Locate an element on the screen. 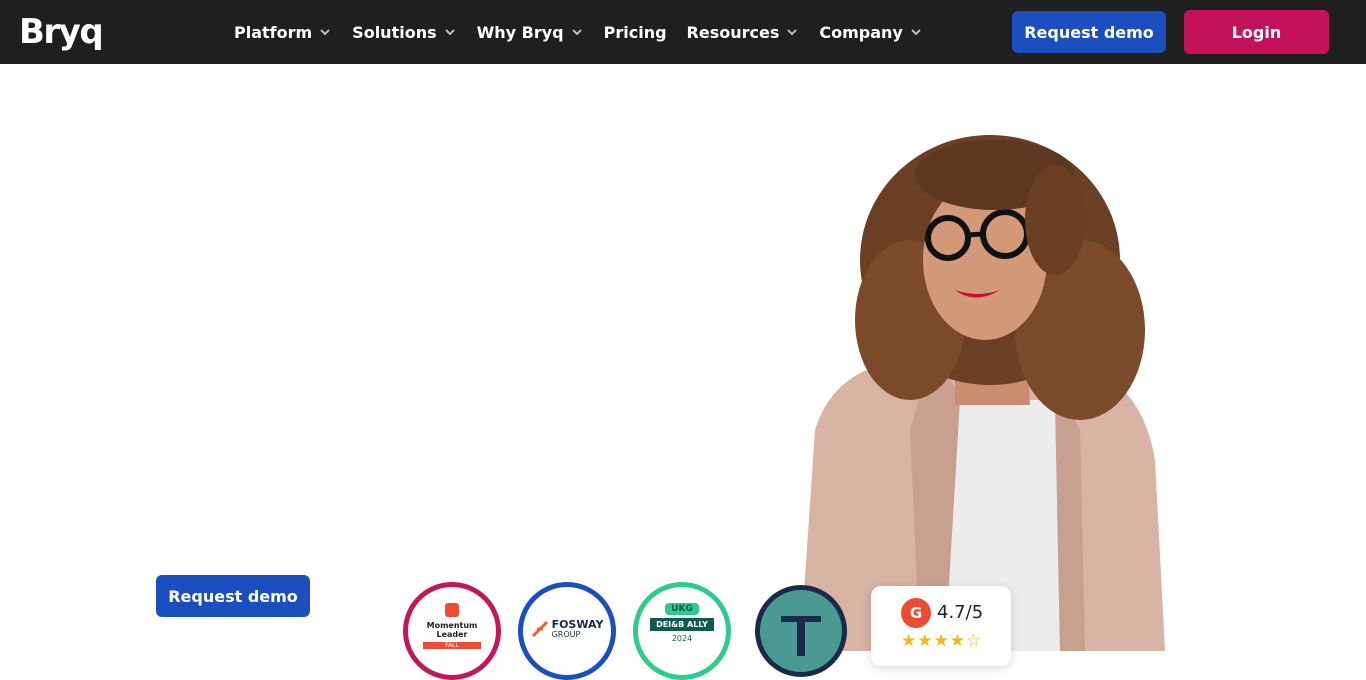 This screenshot has height=680, width=1366. ta-badge-mark-icon is located at coordinates (801, 636).